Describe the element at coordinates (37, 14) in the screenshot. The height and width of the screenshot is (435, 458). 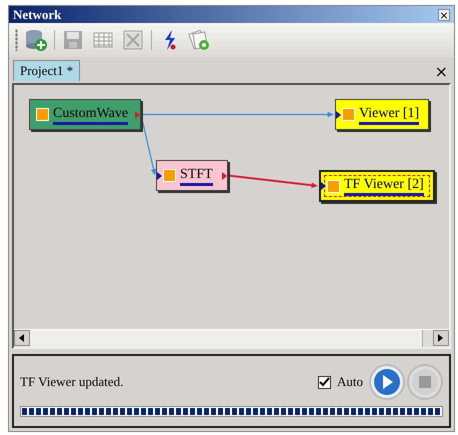
I see `window-title: Network` at that location.